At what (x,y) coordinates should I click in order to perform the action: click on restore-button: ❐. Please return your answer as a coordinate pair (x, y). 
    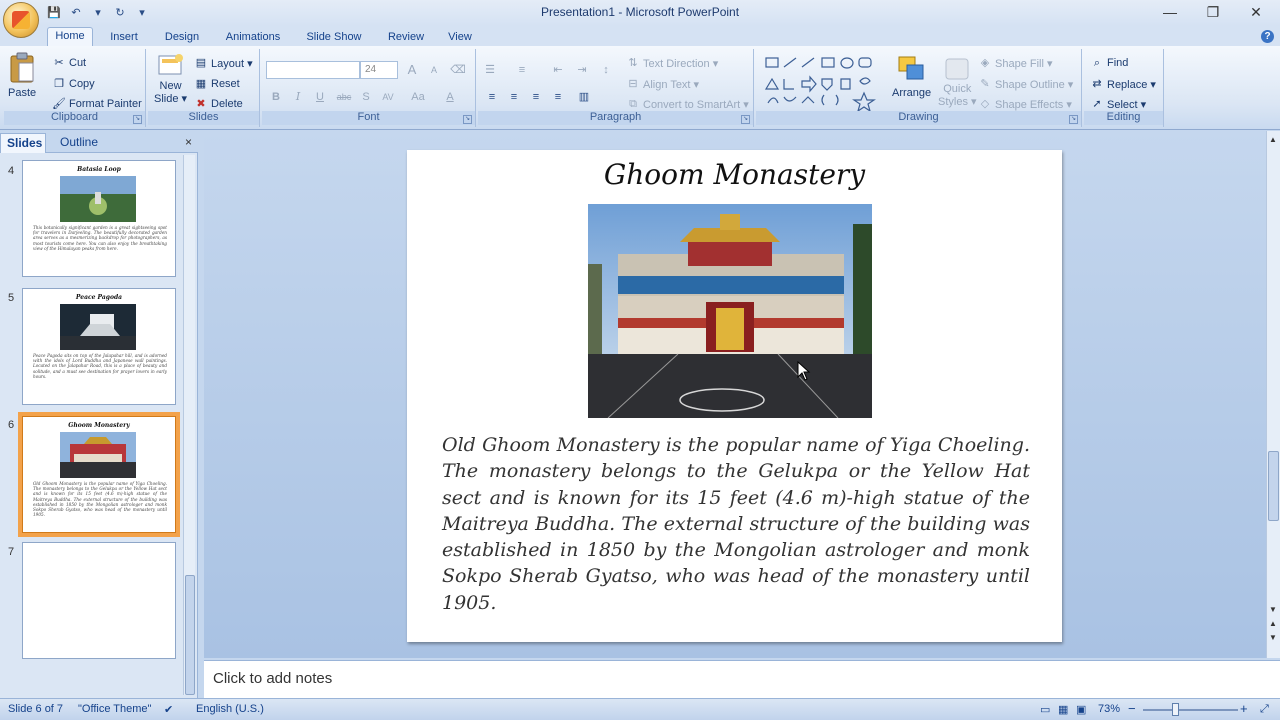
    Looking at the image, I should click on (1213, 12).